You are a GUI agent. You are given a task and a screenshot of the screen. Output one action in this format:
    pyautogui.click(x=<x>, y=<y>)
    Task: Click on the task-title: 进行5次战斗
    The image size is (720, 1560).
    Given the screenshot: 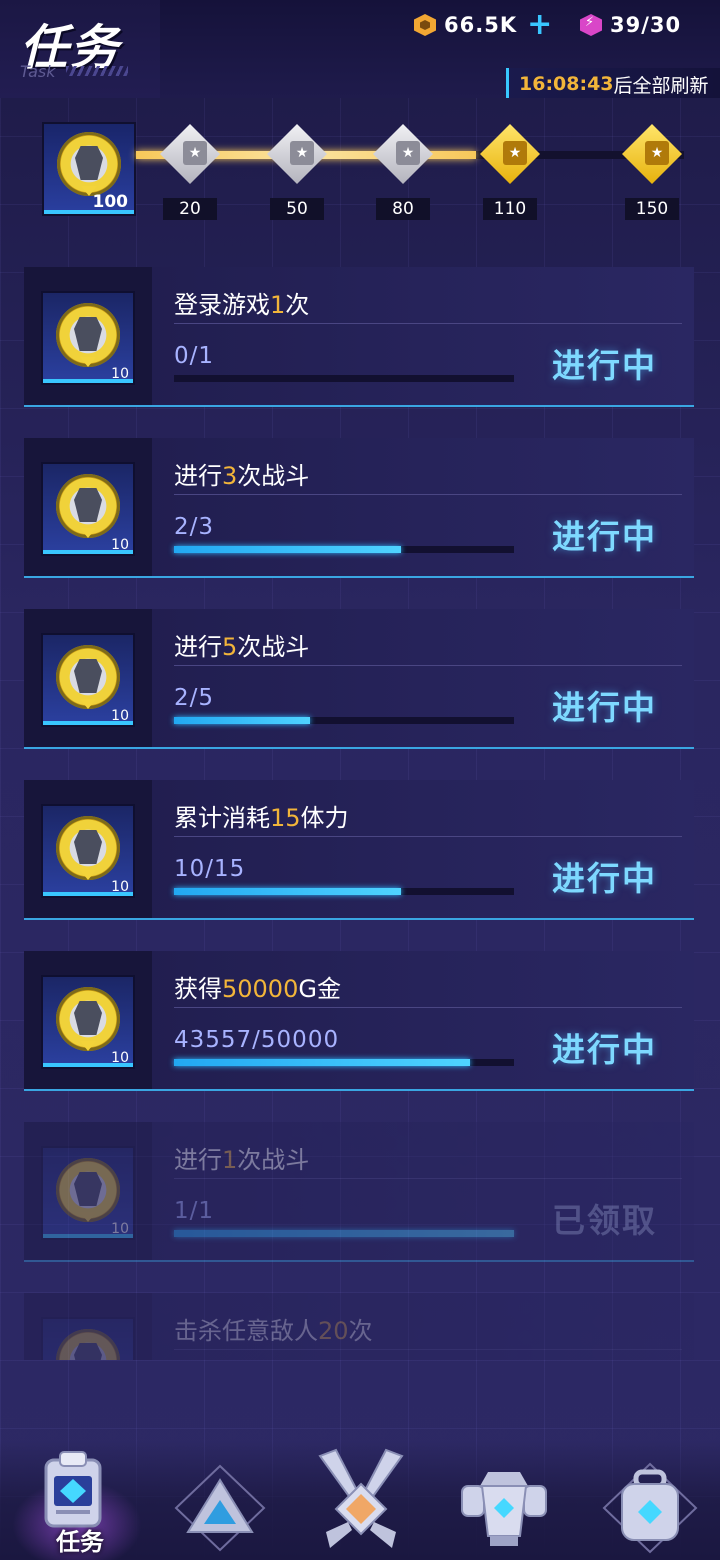 What is the action you would take?
    pyautogui.click(x=241, y=644)
    